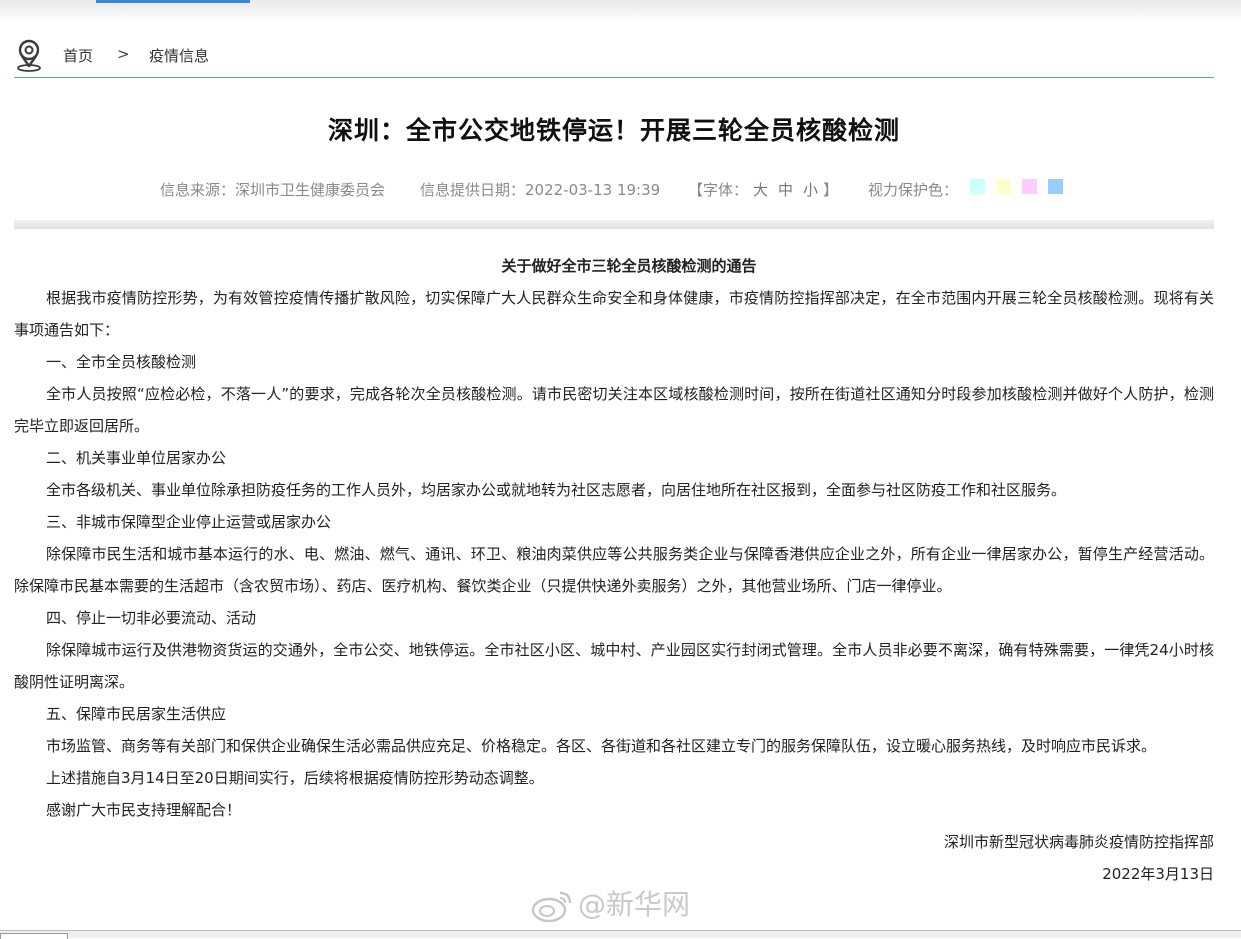 This screenshot has width=1241, height=939. What do you see at coordinates (718, 190) in the screenshot?
I see `font-size-label: 【字体：` at bounding box center [718, 190].